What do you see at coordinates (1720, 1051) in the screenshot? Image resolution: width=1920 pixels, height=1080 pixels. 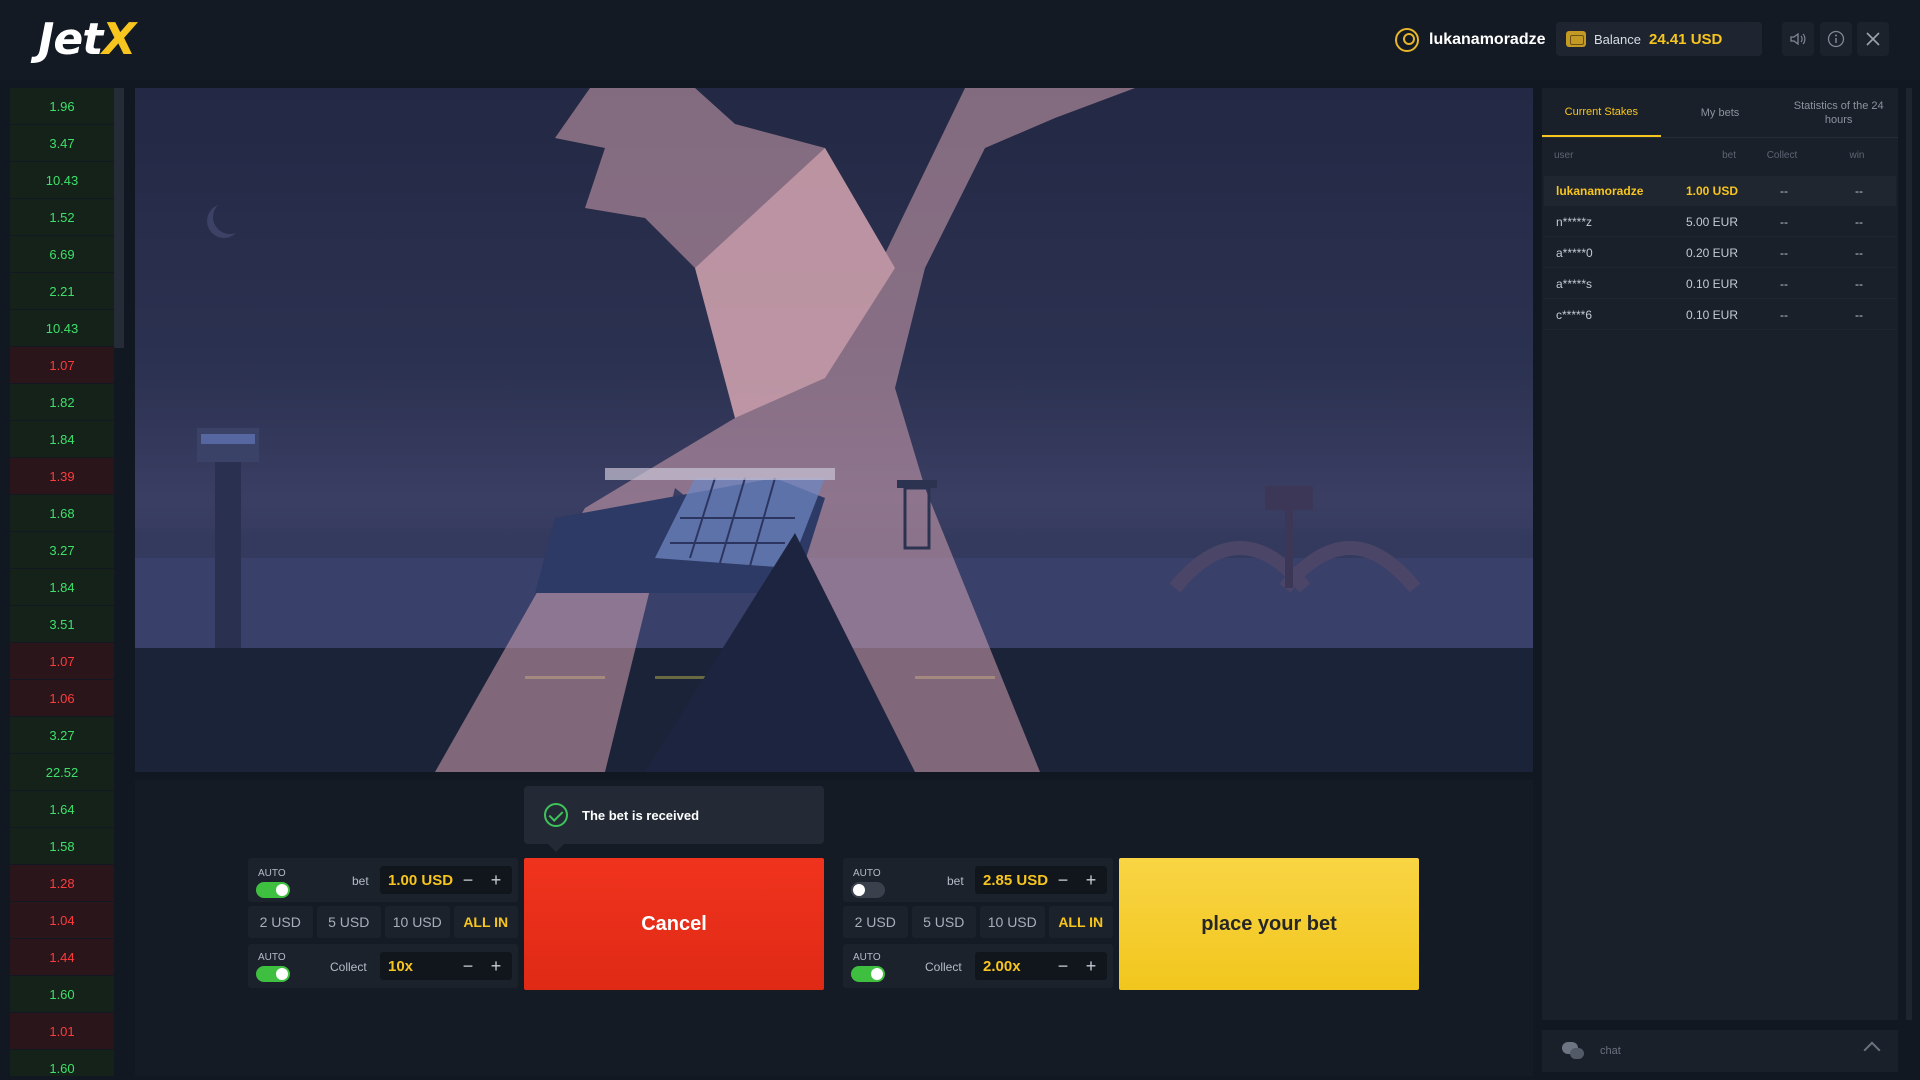 I see `chat-bar: chat` at bounding box center [1720, 1051].